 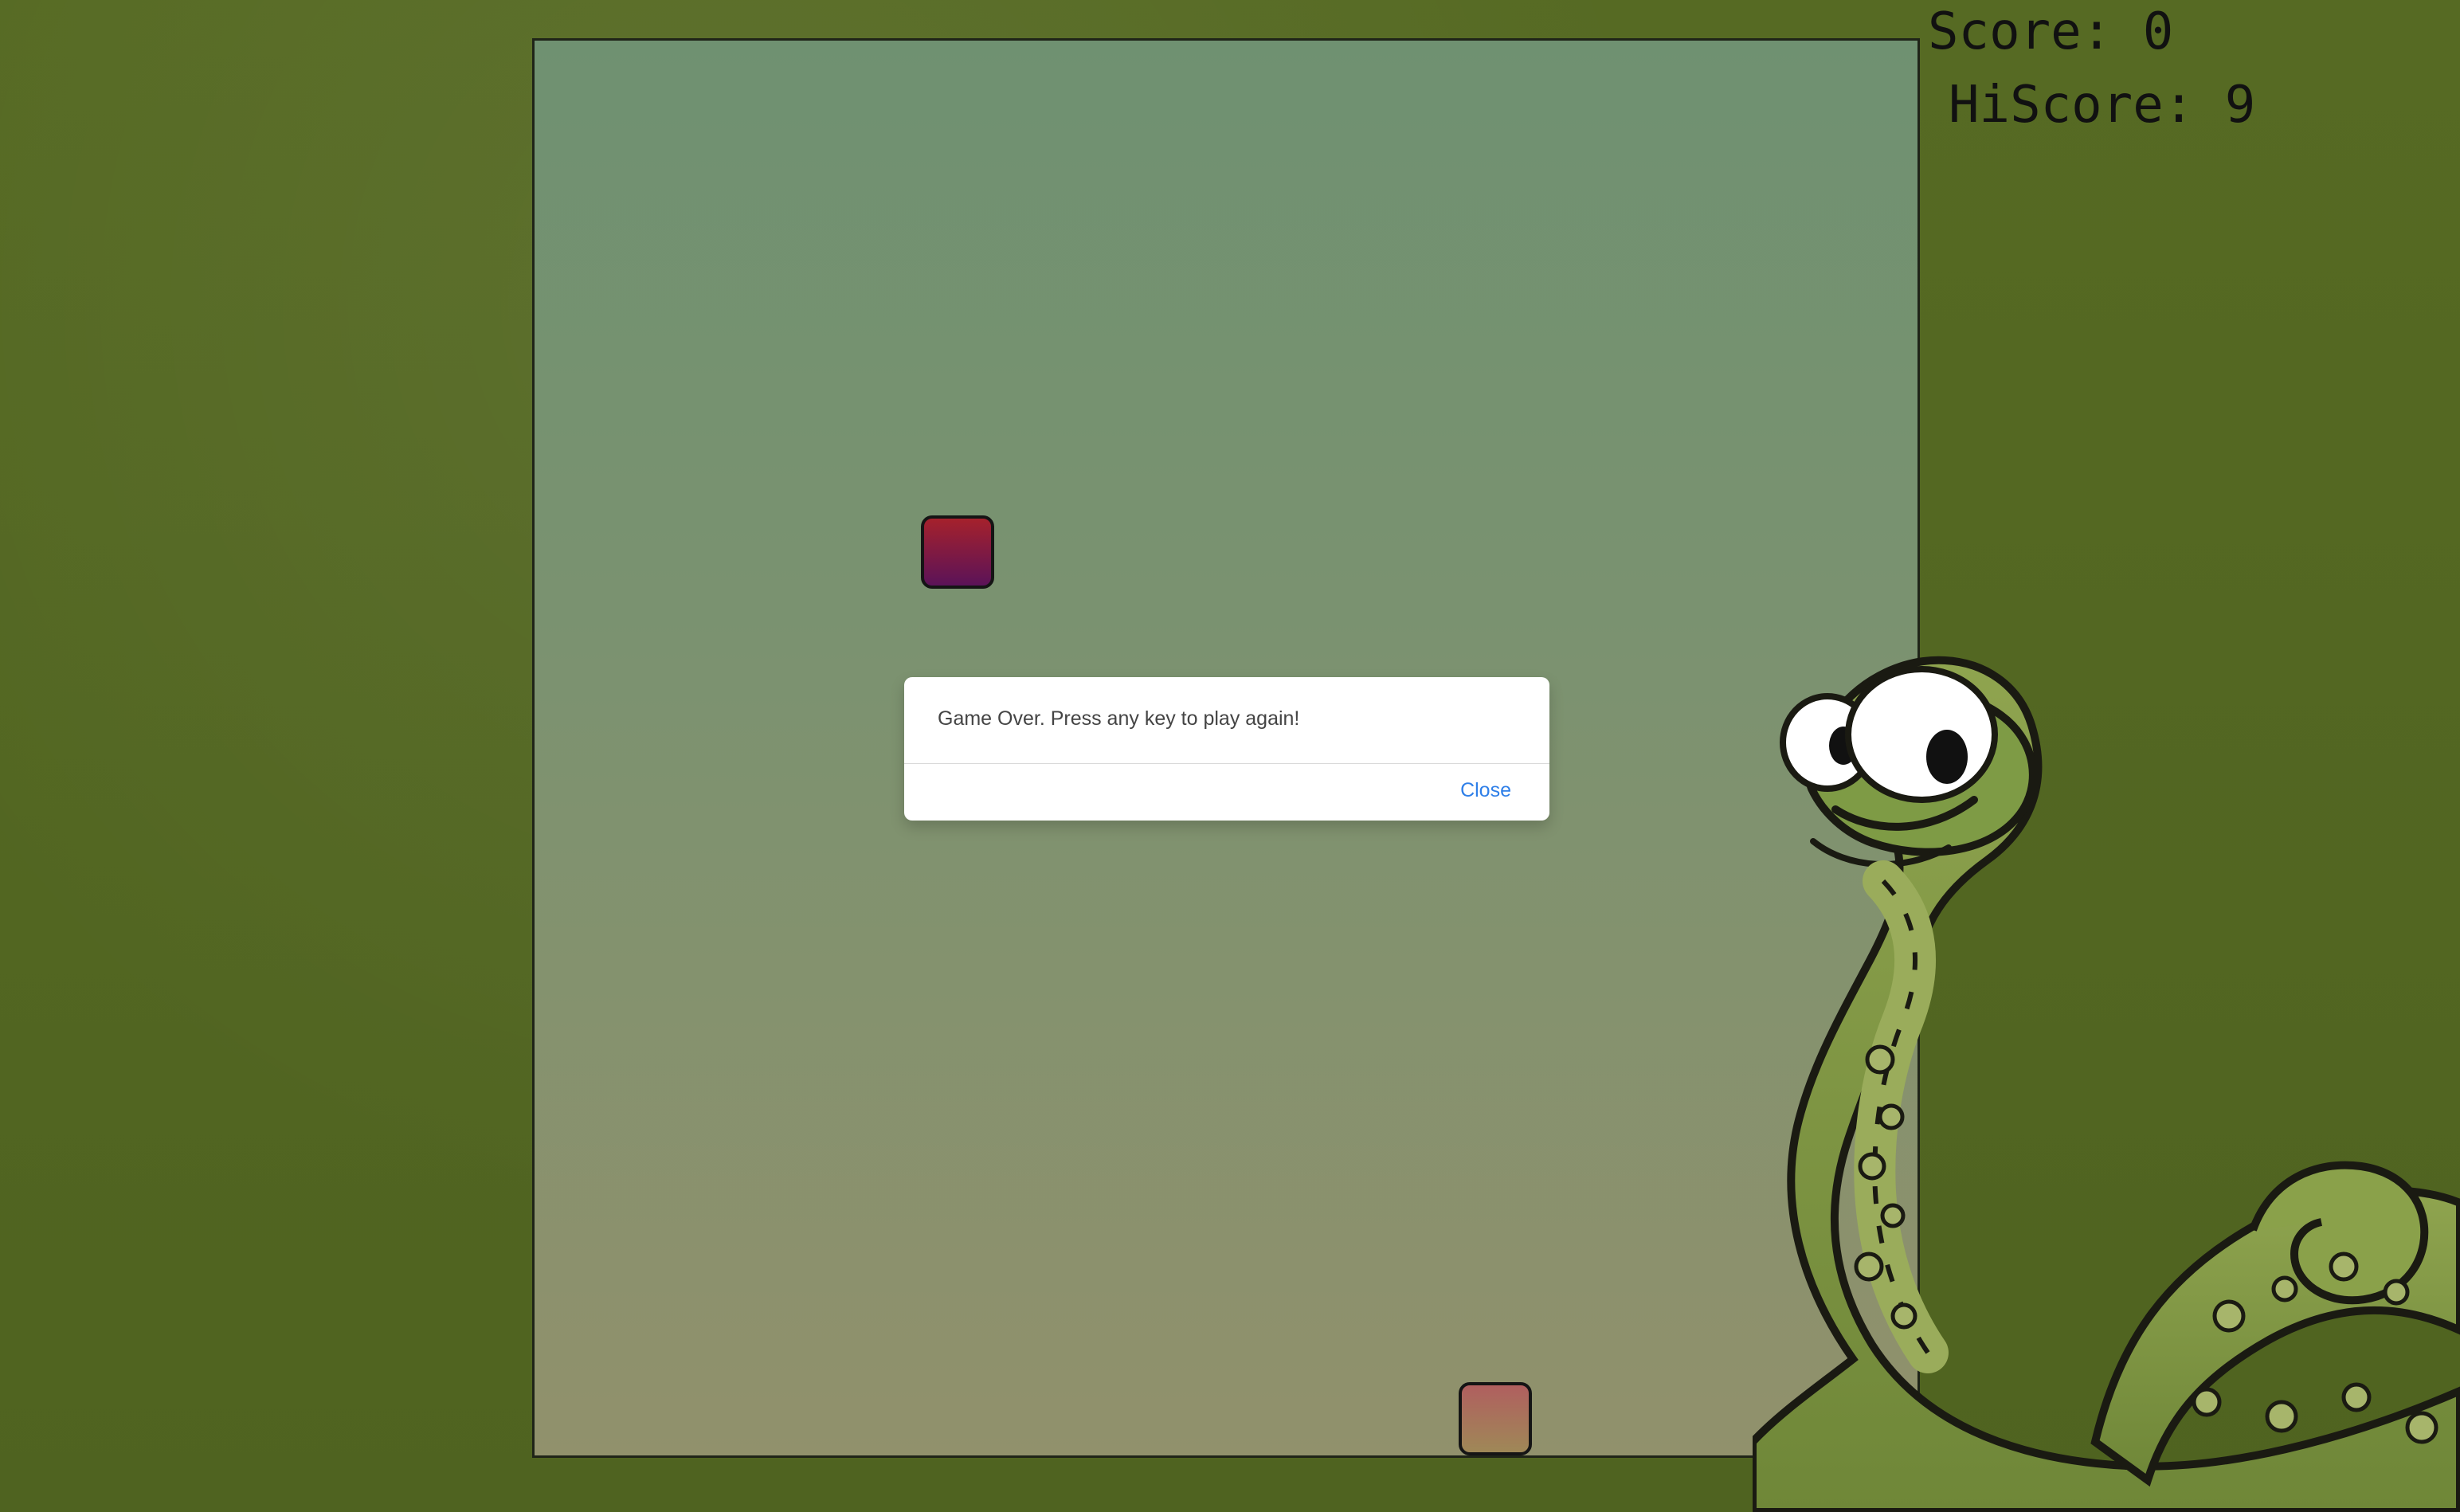 I want to click on score-display: Score: 0, so click(x=2051, y=32).